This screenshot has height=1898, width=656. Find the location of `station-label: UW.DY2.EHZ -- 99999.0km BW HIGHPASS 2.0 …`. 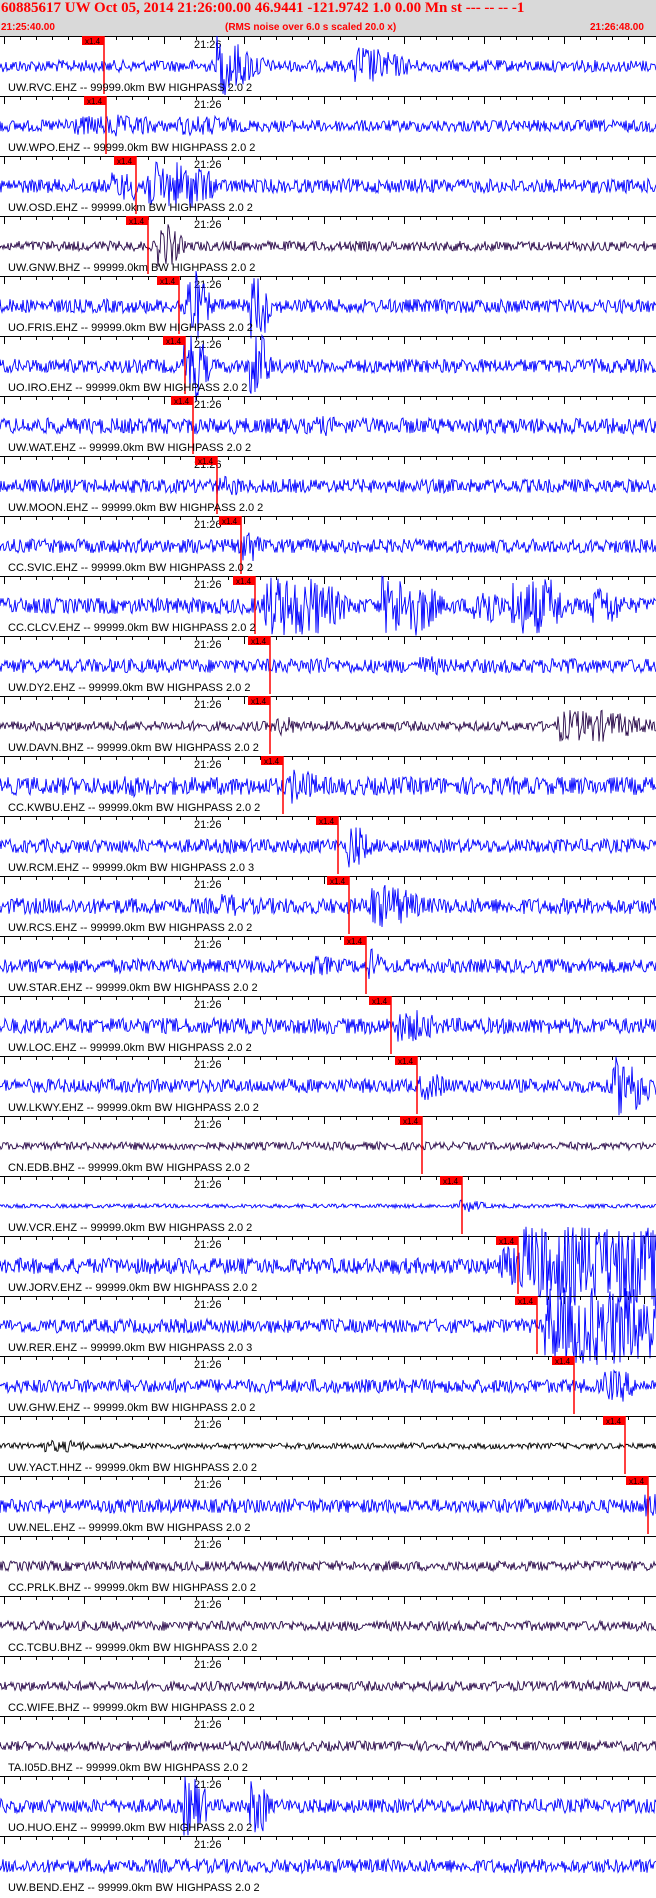

station-label: UW.DY2.EHZ -- 99999.0km BW HIGHPASS 2.0 … is located at coordinates (129, 688).